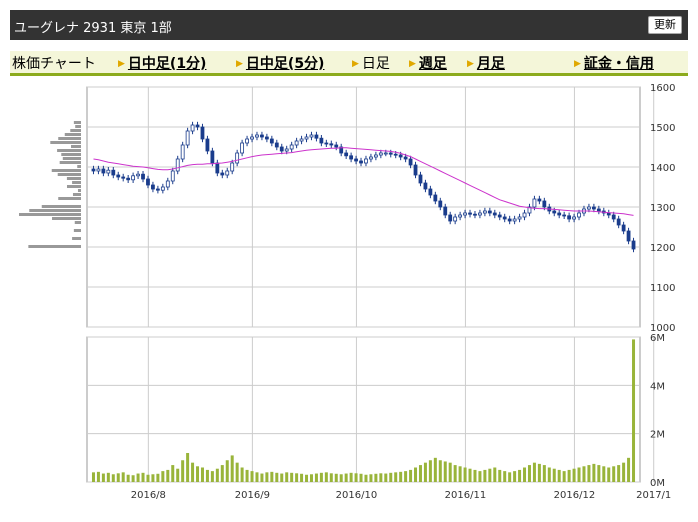 The height and width of the screenshot is (522, 698). I want to click on volume-profile, so click(50, 184).